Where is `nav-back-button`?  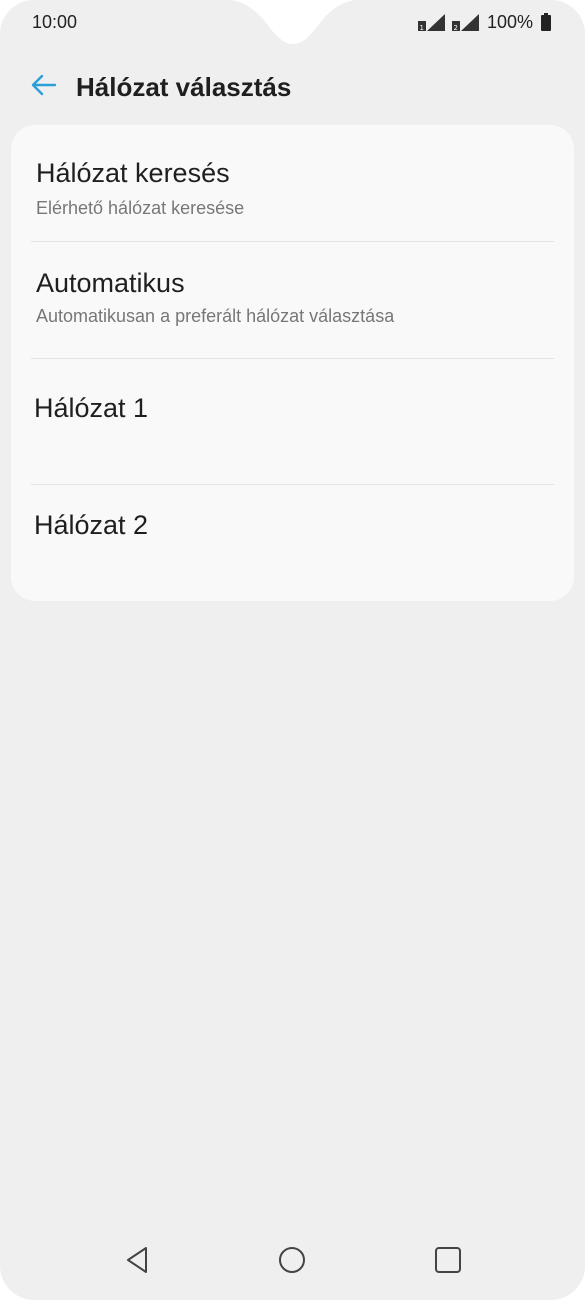
nav-back-button is located at coordinates (137, 1262).